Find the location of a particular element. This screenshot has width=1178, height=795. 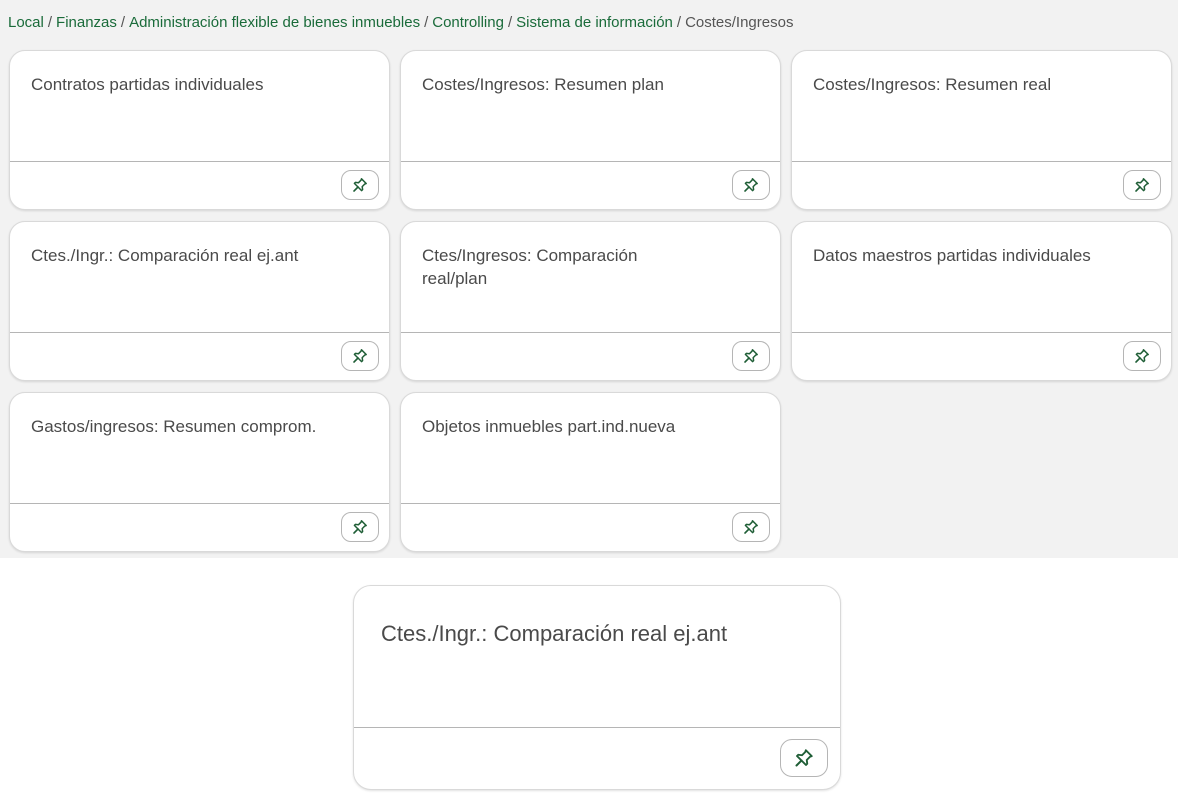

app-tile: Contratos partidas individuales is located at coordinates (199, 130).